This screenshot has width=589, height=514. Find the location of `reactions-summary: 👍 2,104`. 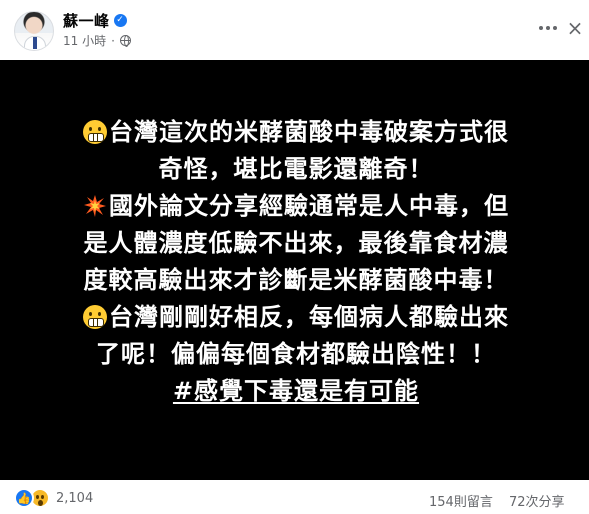

reactions-summary: 👍 2,104 is located at coordinates (53, 498).